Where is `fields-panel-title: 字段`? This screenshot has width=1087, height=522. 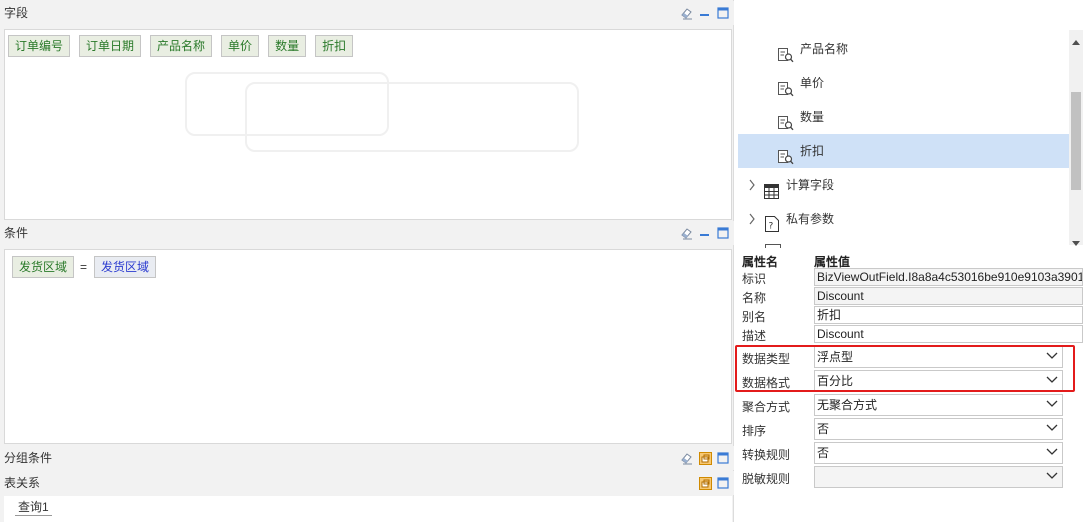
fields-panel-title: 字段 is located at coordinates (16, 13).